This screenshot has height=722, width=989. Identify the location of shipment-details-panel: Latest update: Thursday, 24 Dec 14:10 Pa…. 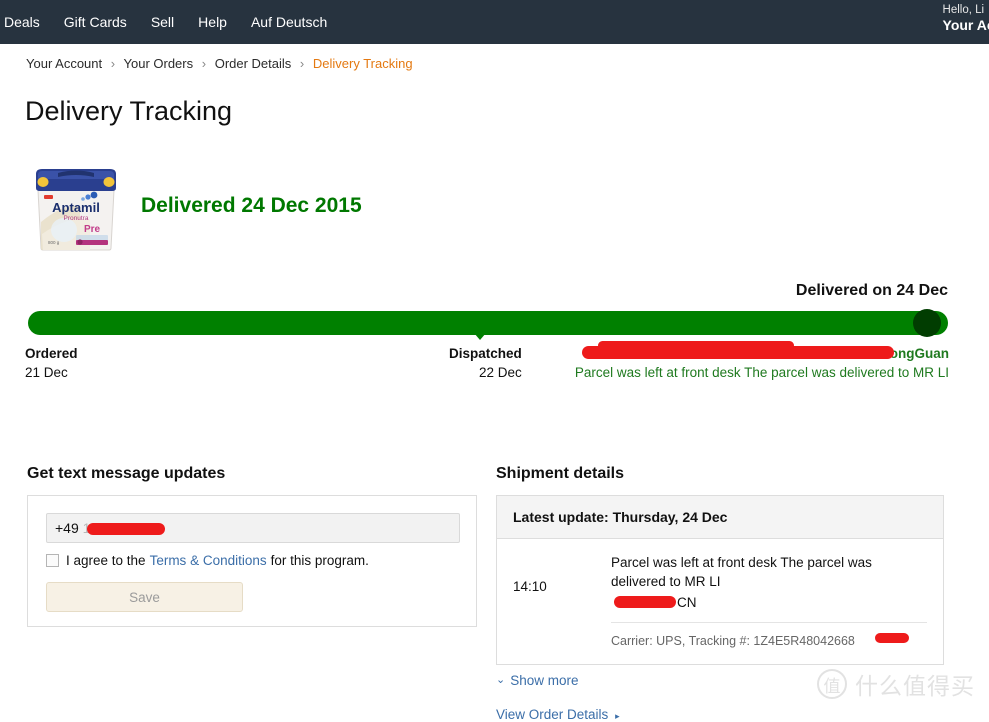
(720, 580).